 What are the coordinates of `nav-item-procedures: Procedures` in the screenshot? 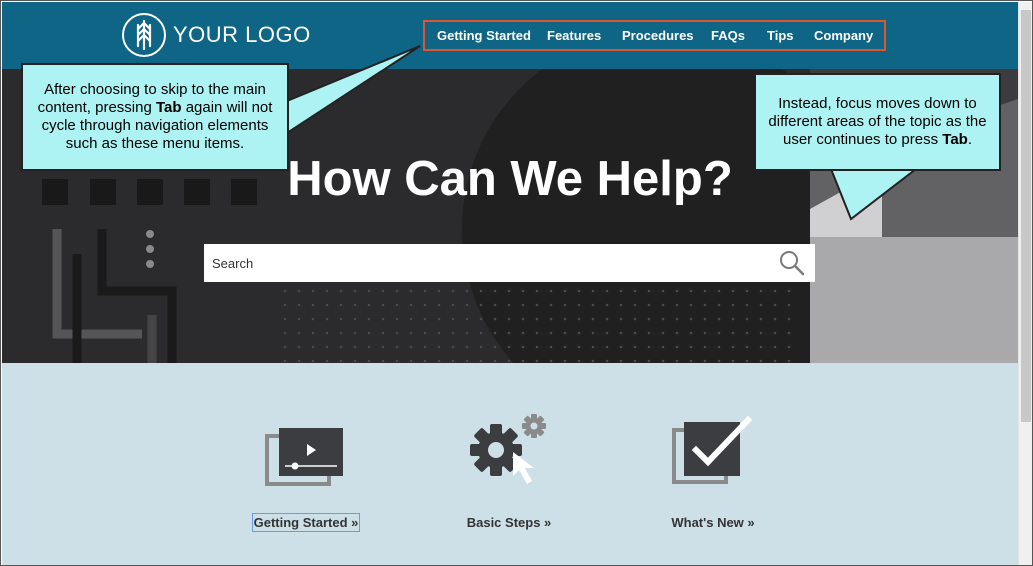 It's located at (658, 35).